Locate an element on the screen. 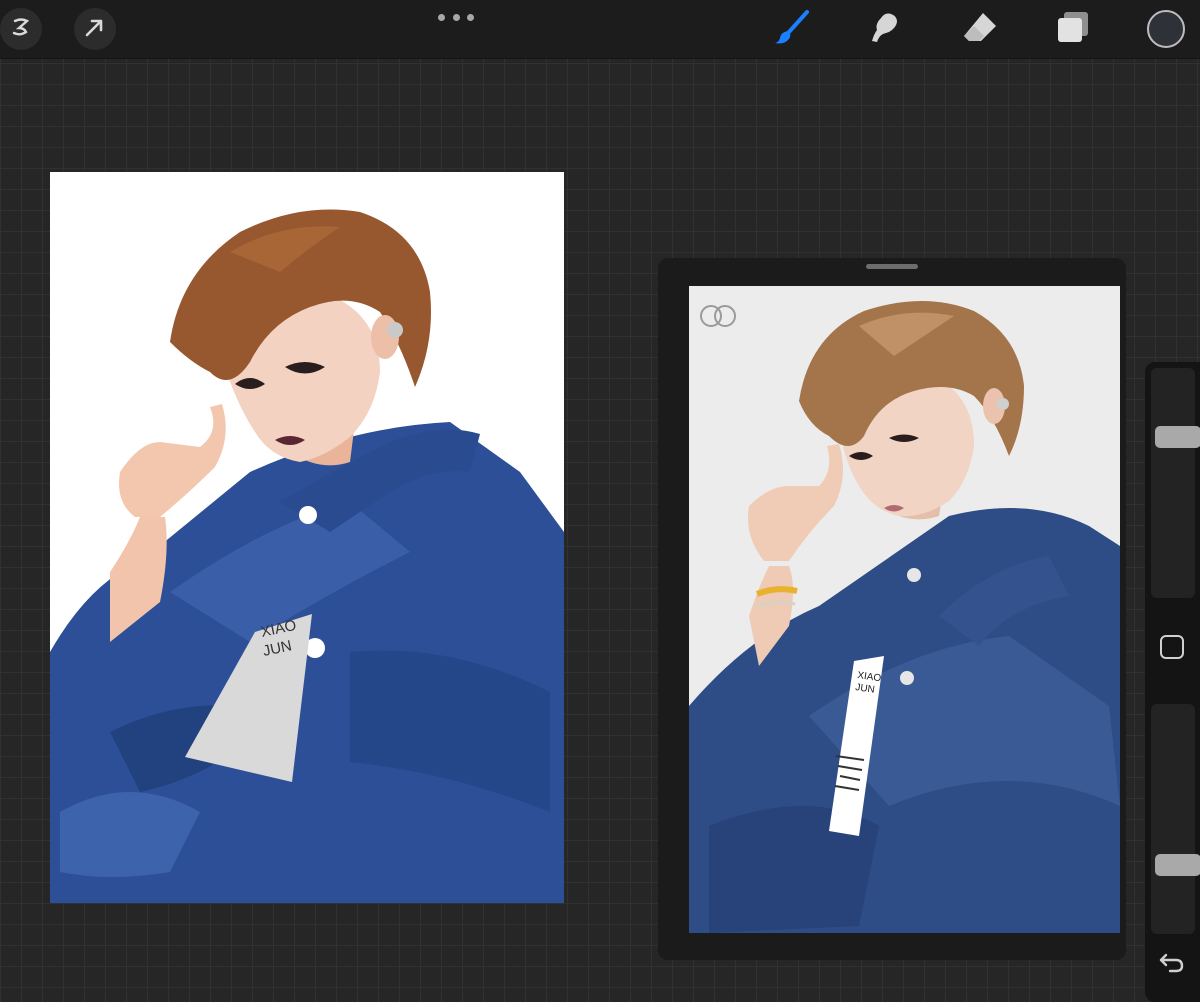  brush-tool-button is located at coordinates (792, 29).